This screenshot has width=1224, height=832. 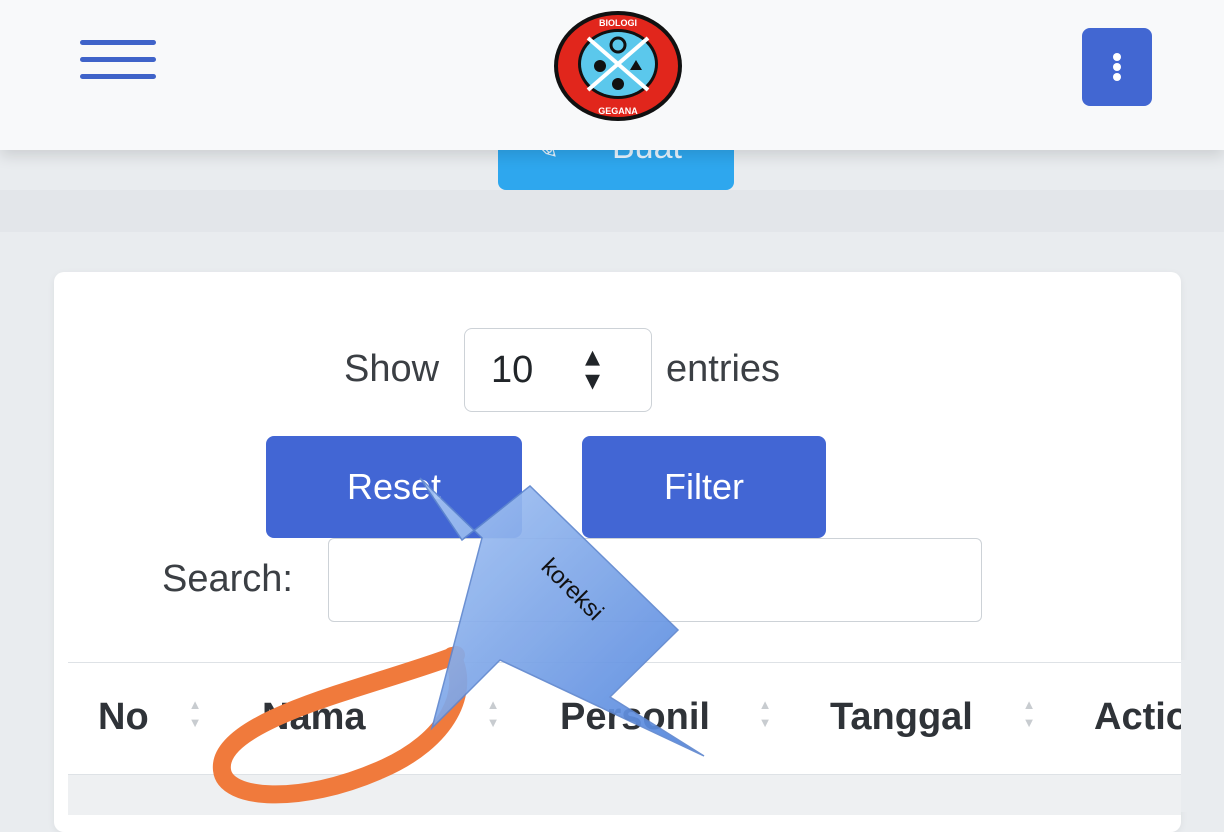 What do you see at coordinates (901, 717) in the screenshot?
I see `column-header-tanggal: Tanggal` at bounding box center [901, 717].